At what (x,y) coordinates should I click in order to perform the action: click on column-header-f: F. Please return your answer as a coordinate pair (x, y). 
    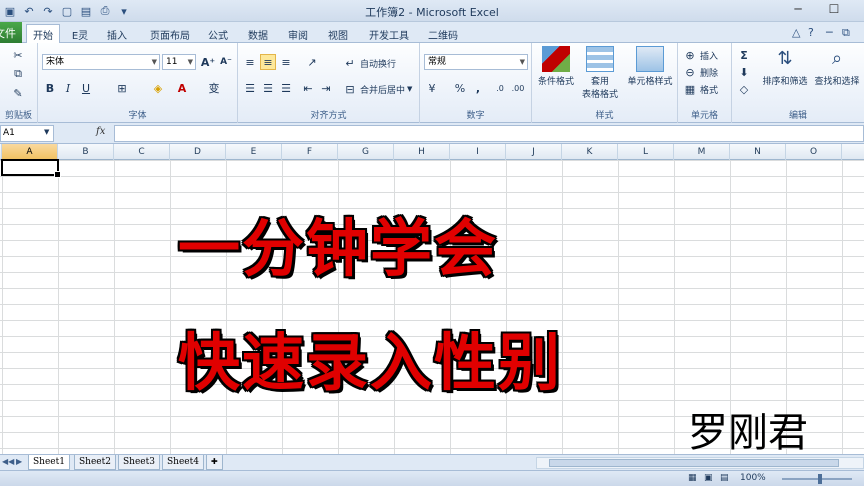
    Looking at the image, I should click on (310, 152).